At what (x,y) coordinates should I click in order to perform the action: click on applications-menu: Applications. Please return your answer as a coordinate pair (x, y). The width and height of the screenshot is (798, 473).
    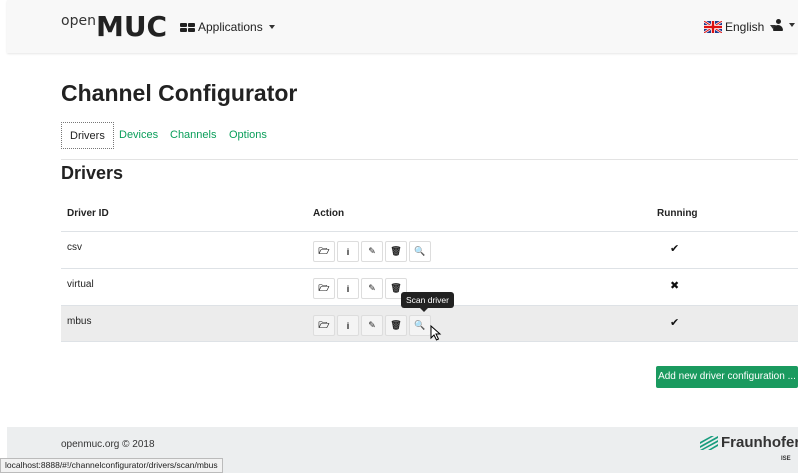
    Looking at the image, I should click on (227, 27).